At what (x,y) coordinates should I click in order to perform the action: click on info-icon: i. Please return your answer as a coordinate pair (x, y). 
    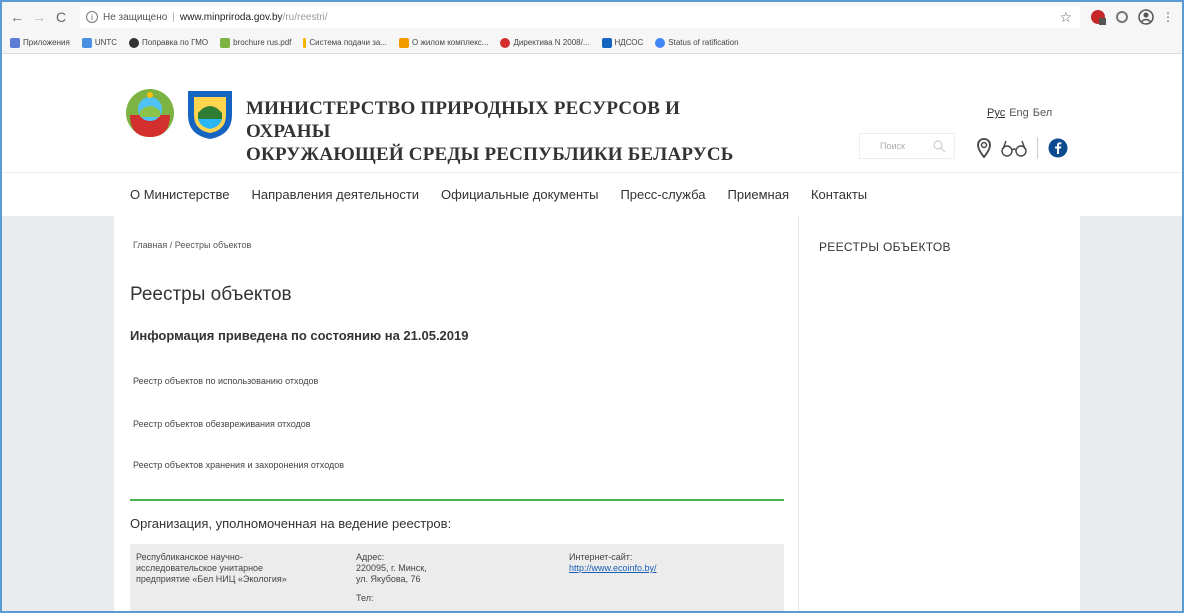
    Looking at the image, I should click on (92, 17).